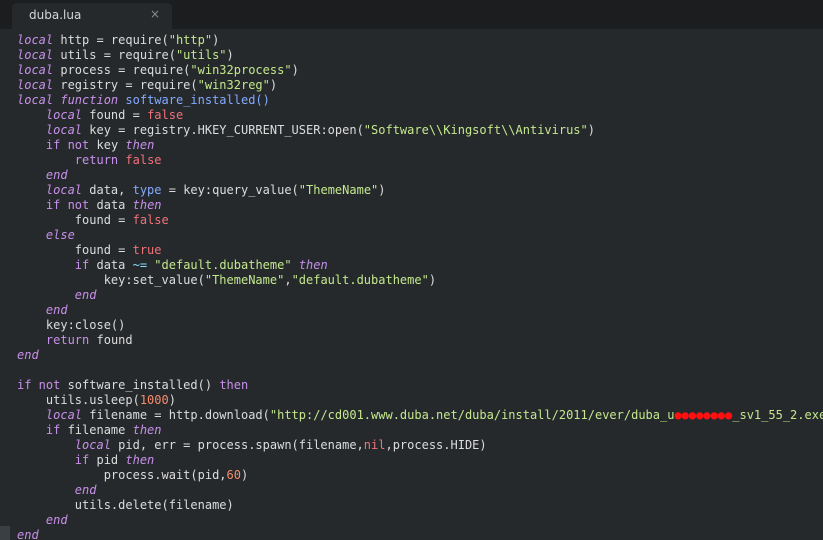  What do you see at coordinates (107, 190) in the screenshot?
I see `code-token: data,` at bounding box center [107, 190].